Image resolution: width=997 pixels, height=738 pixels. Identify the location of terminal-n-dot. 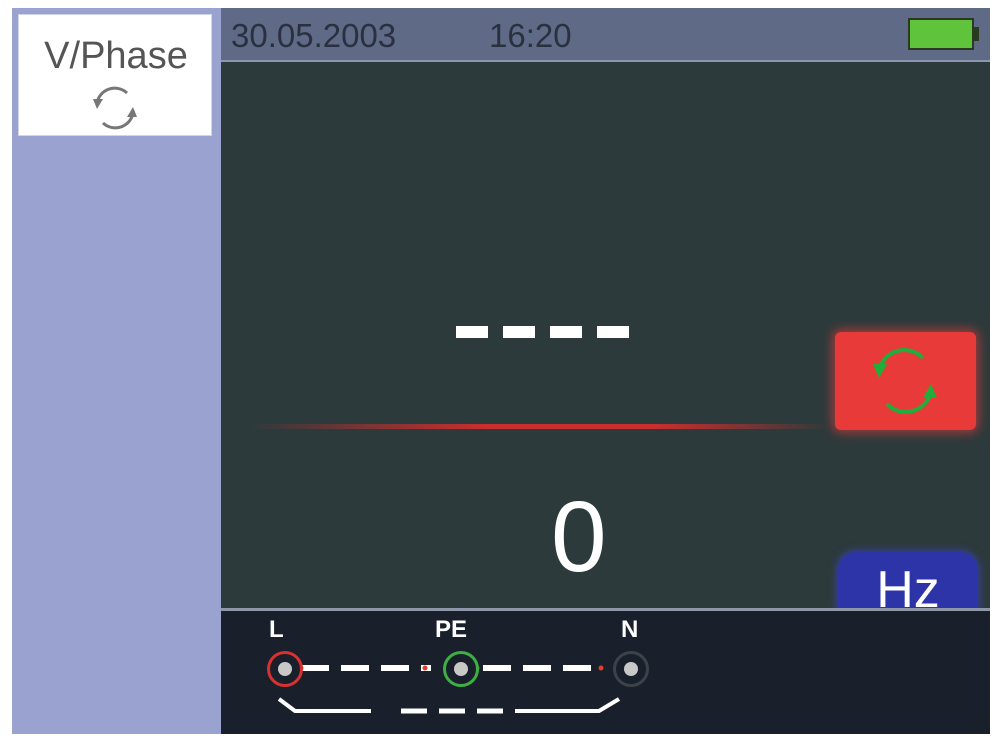
(631, 669).